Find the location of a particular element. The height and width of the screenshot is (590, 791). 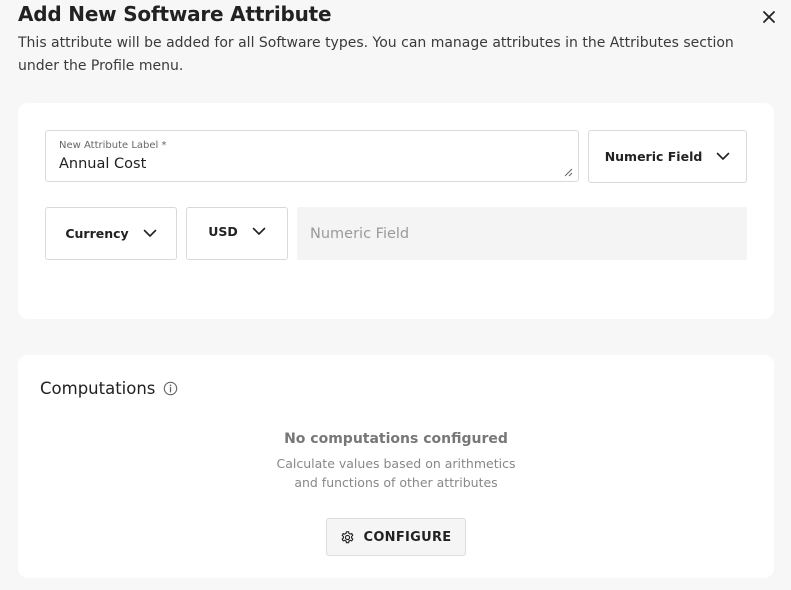

computations-heading: Computations is located at coordinates (109, 388).